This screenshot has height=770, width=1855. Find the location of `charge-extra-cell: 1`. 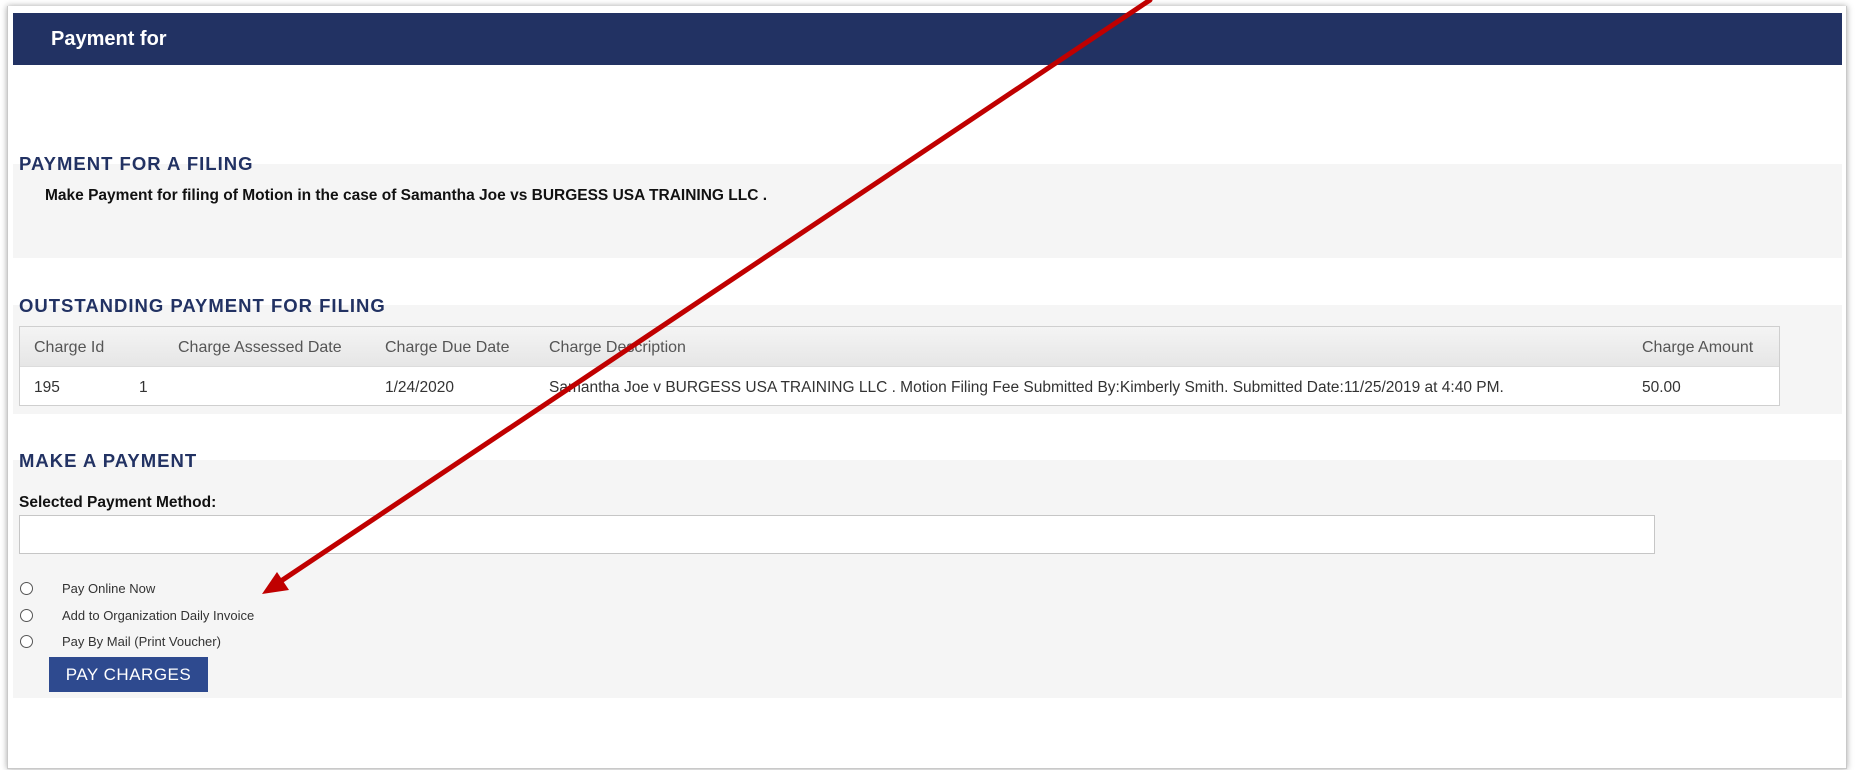

charge-extra-cell: 1 is located at coordinates (143, 387).